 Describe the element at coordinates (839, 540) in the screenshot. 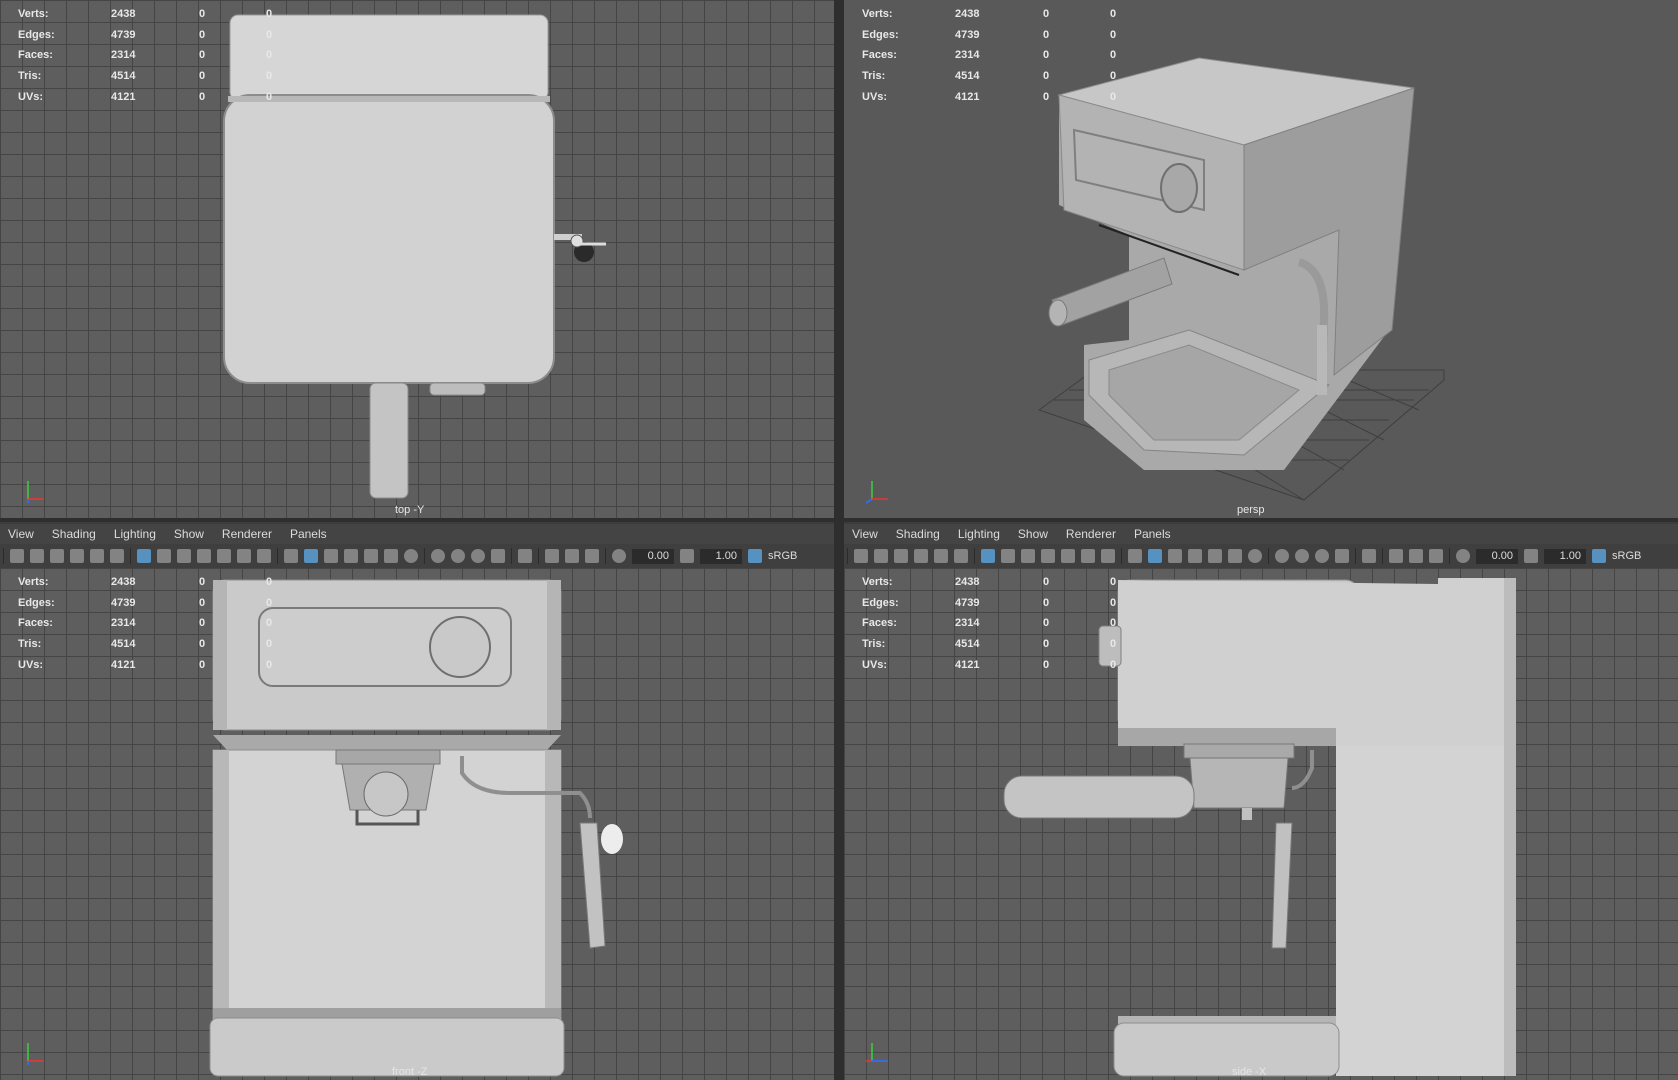

I see `viewport-divider-vertical` at that location.